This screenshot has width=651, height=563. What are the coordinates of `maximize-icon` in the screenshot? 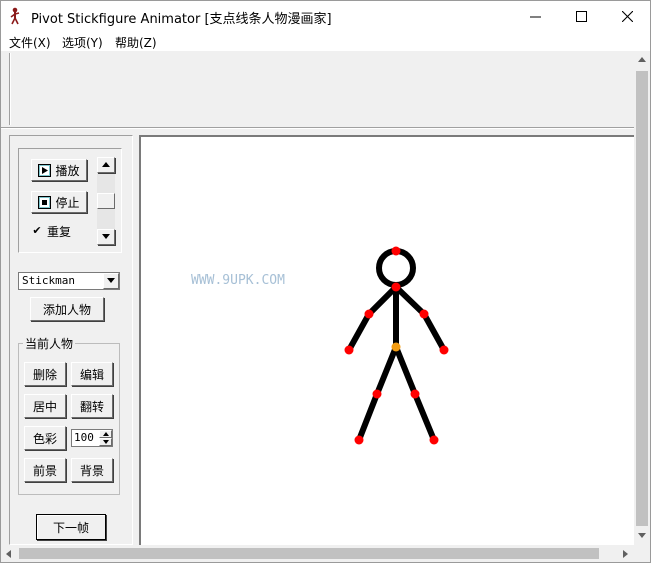 It's located at (581, 16).